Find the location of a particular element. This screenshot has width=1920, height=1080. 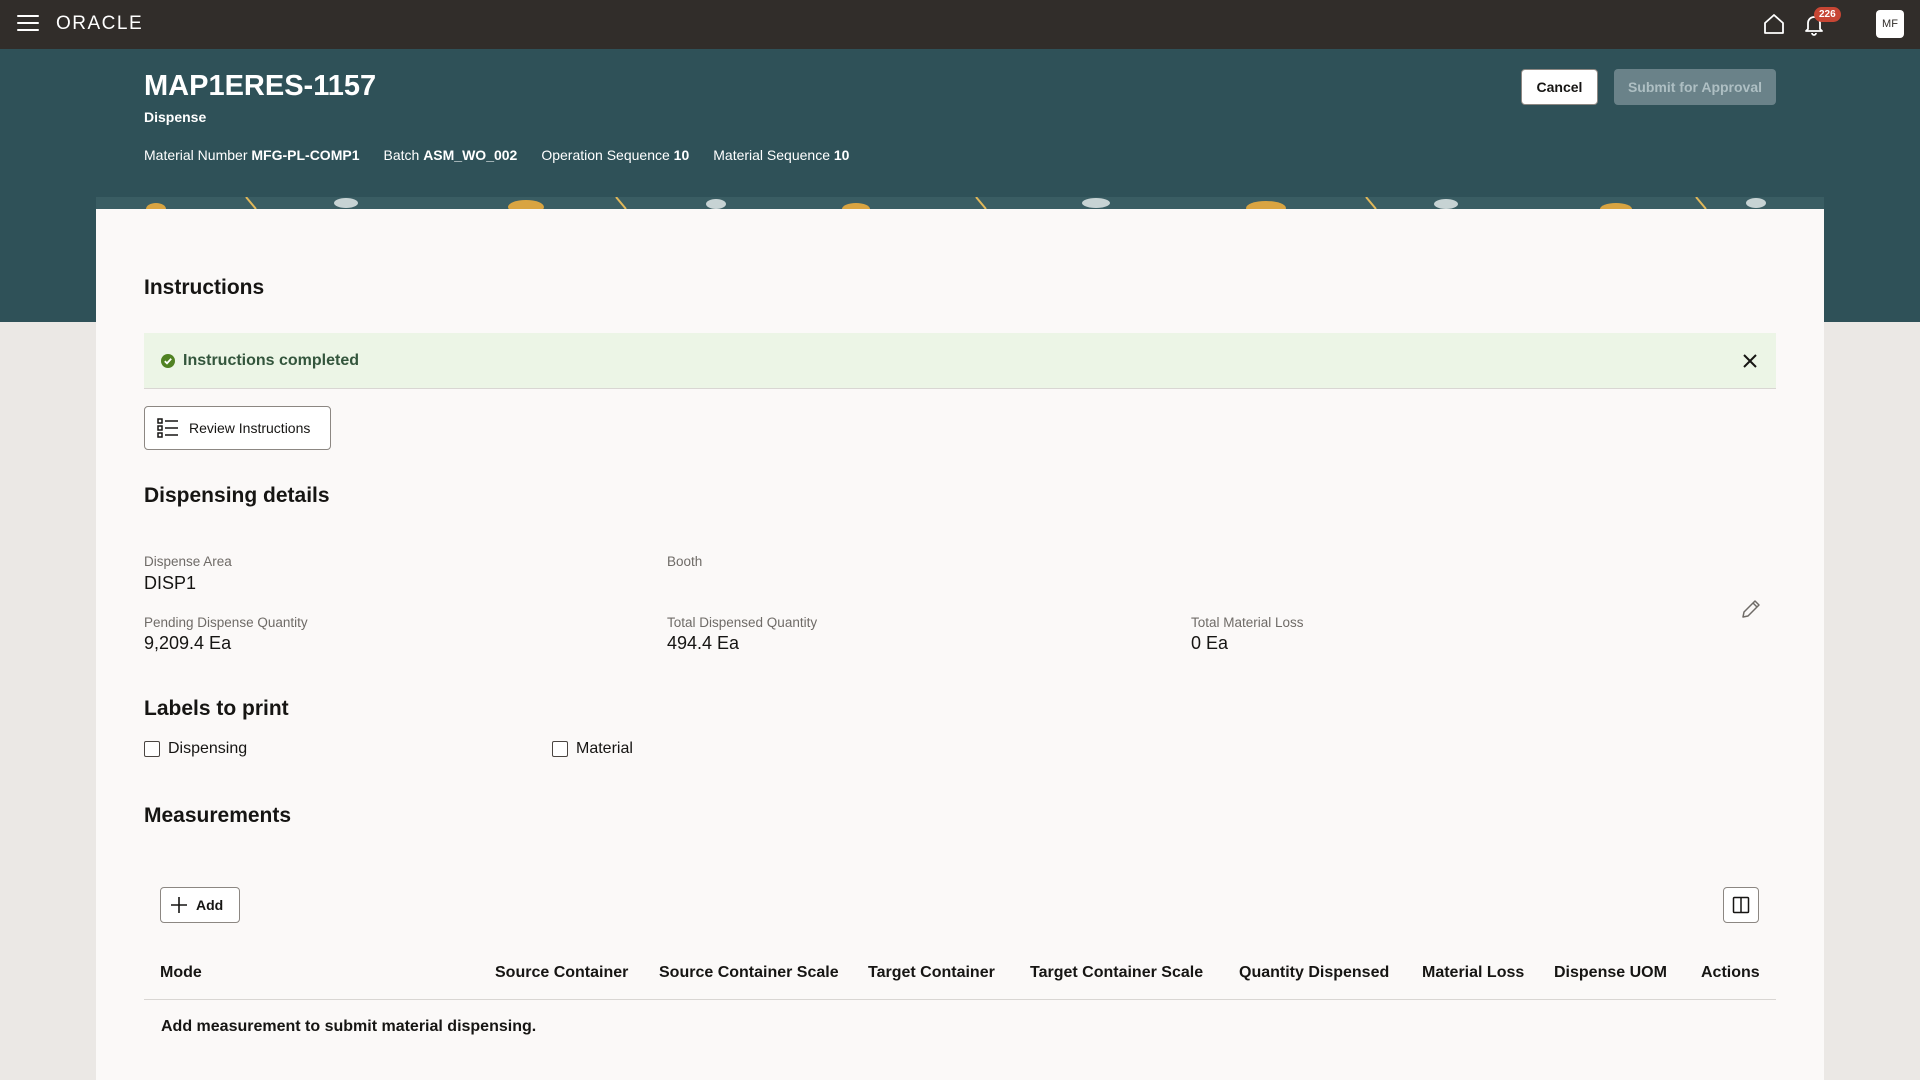

home-icon is located at coordinates (1774, 24).